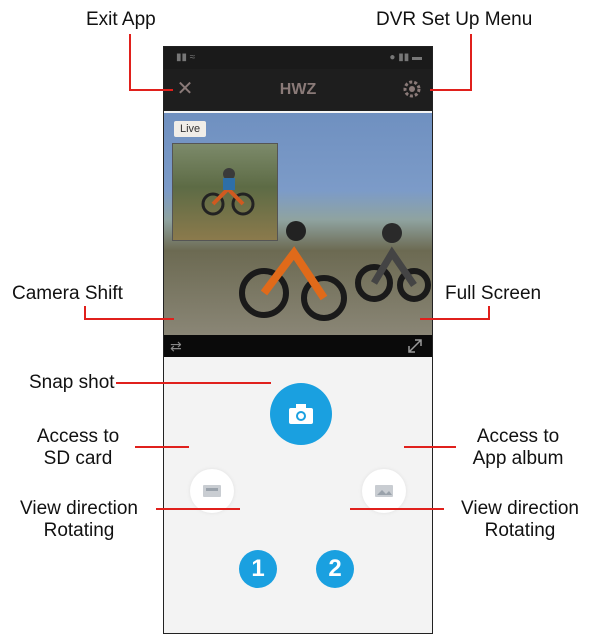 The width and height of the screenshot is (596, 636). Describe the element at coordinates (130, 62) in the screenshot. I see `leader-line-exit-vertical` at that location.